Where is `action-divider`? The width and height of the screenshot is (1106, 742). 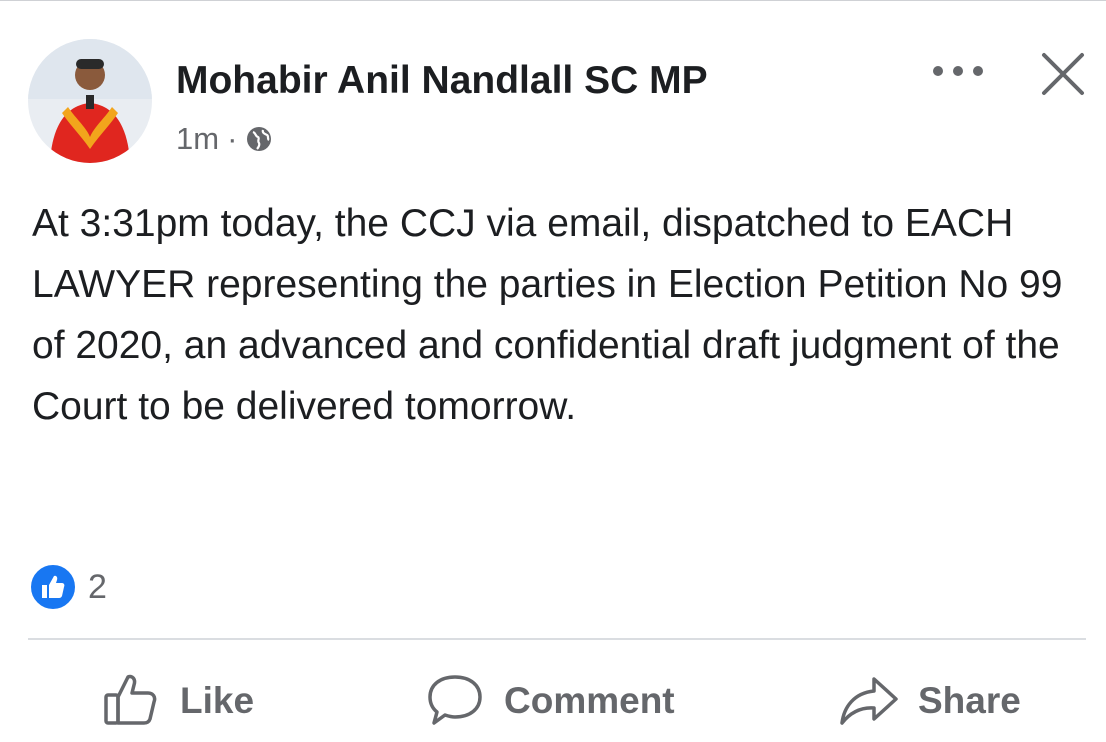 action-divider is located at coordinates (557, 639).